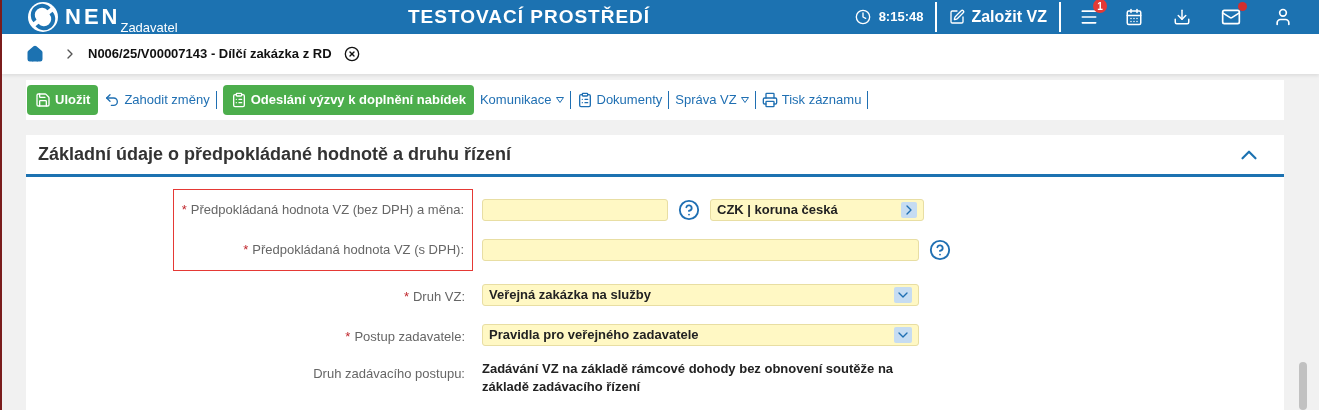  What do you see at coordinates (351, 54) in the screenshot?
I see `close-icon` at bounding box center [351, 54].